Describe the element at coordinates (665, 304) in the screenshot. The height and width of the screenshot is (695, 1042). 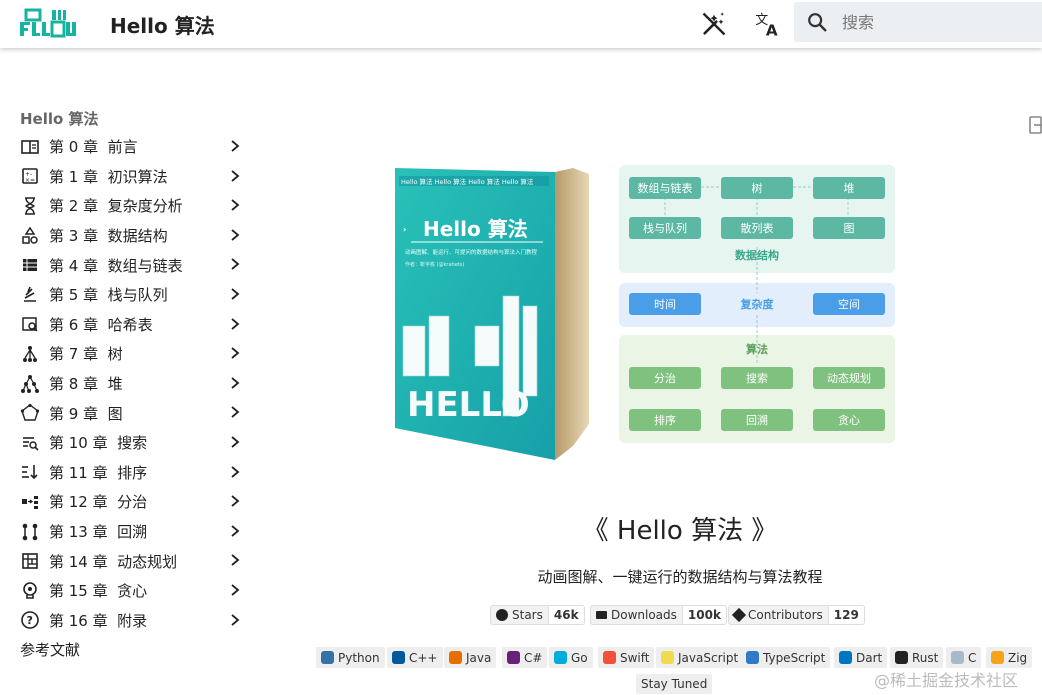
I see `diagram-node-label: 时间` at that location.